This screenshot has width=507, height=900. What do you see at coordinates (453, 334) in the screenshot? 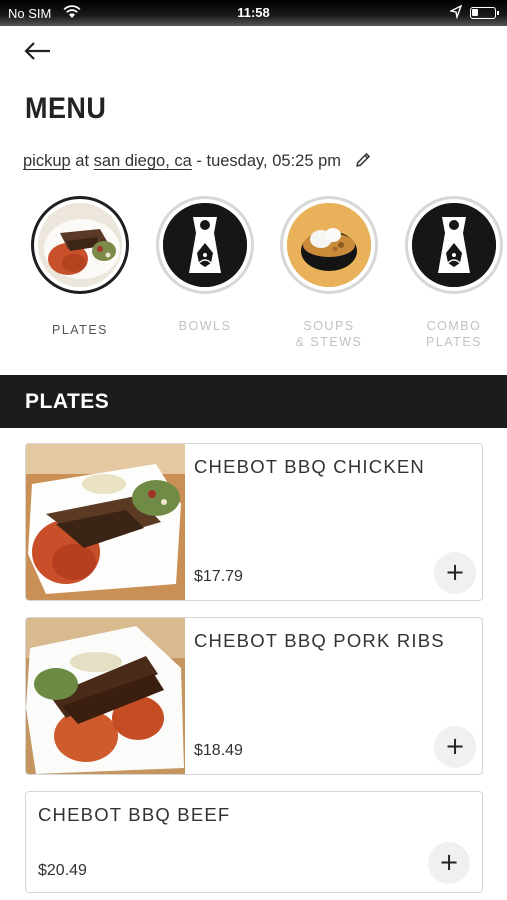
I see `category-combo-label: COMBO PLATES` at bounding box center [453, 334].